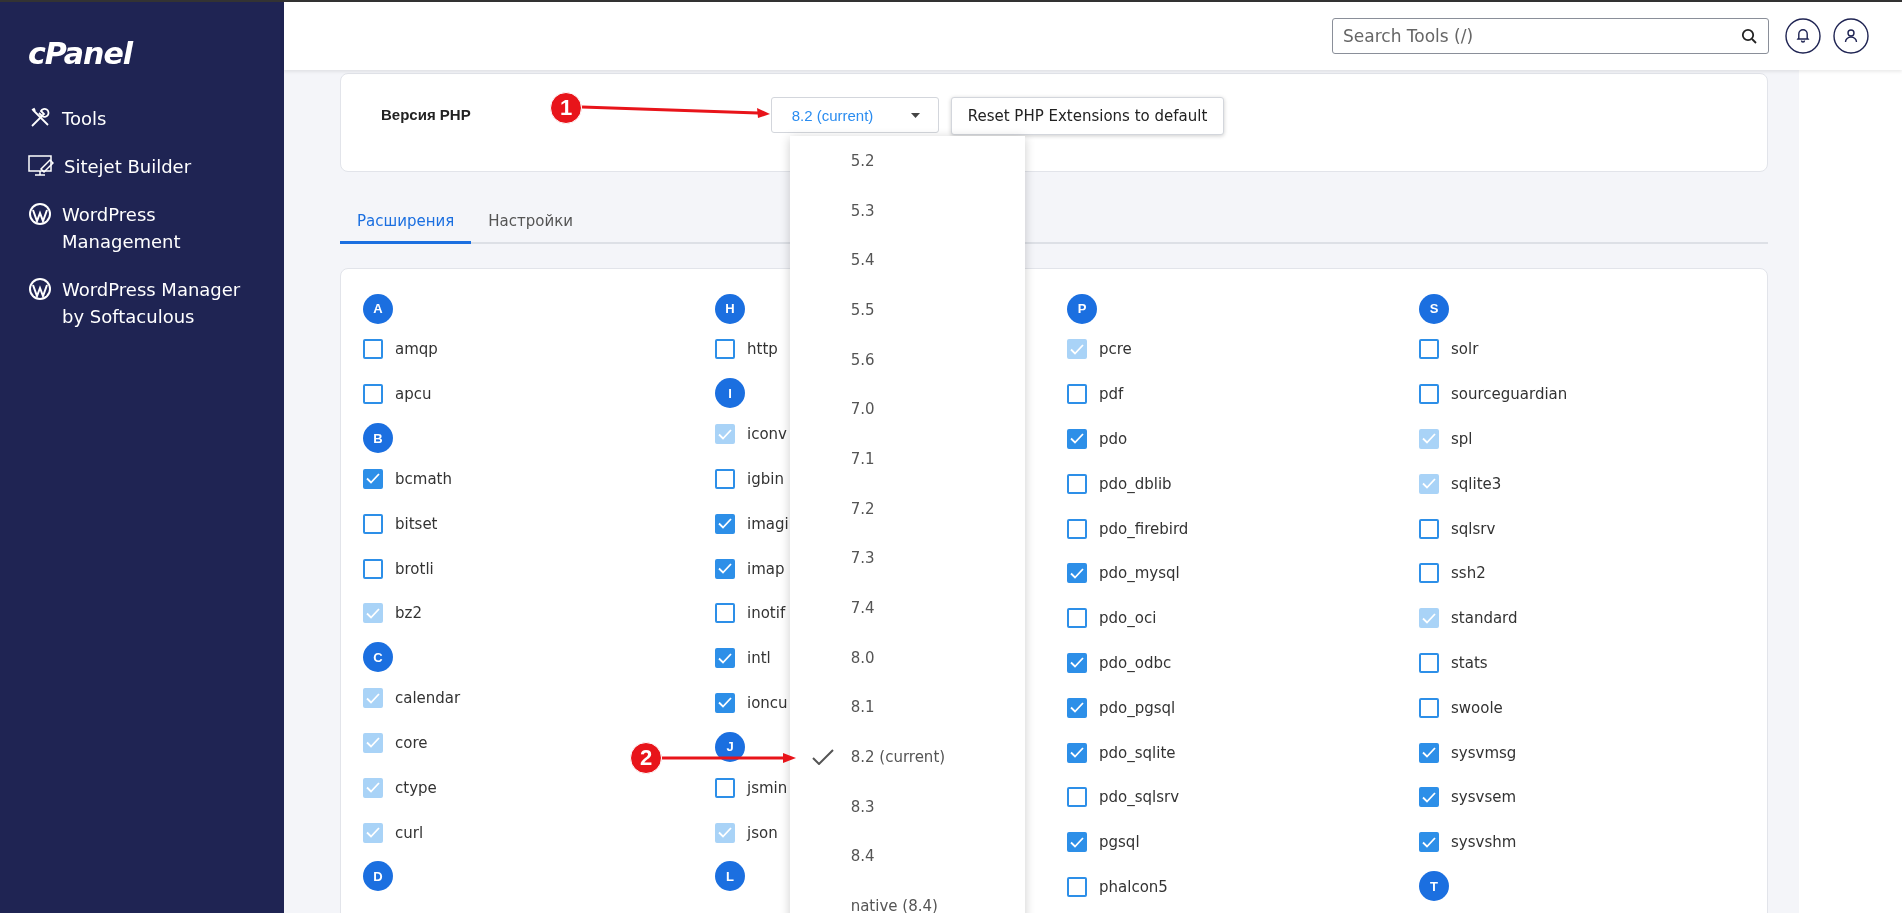 This screenshot has height=913, width=1902. What do you see at coordinates (766, 568) in the screenshot?
I see `extension-label: imap` at bounding box center [766, 568].